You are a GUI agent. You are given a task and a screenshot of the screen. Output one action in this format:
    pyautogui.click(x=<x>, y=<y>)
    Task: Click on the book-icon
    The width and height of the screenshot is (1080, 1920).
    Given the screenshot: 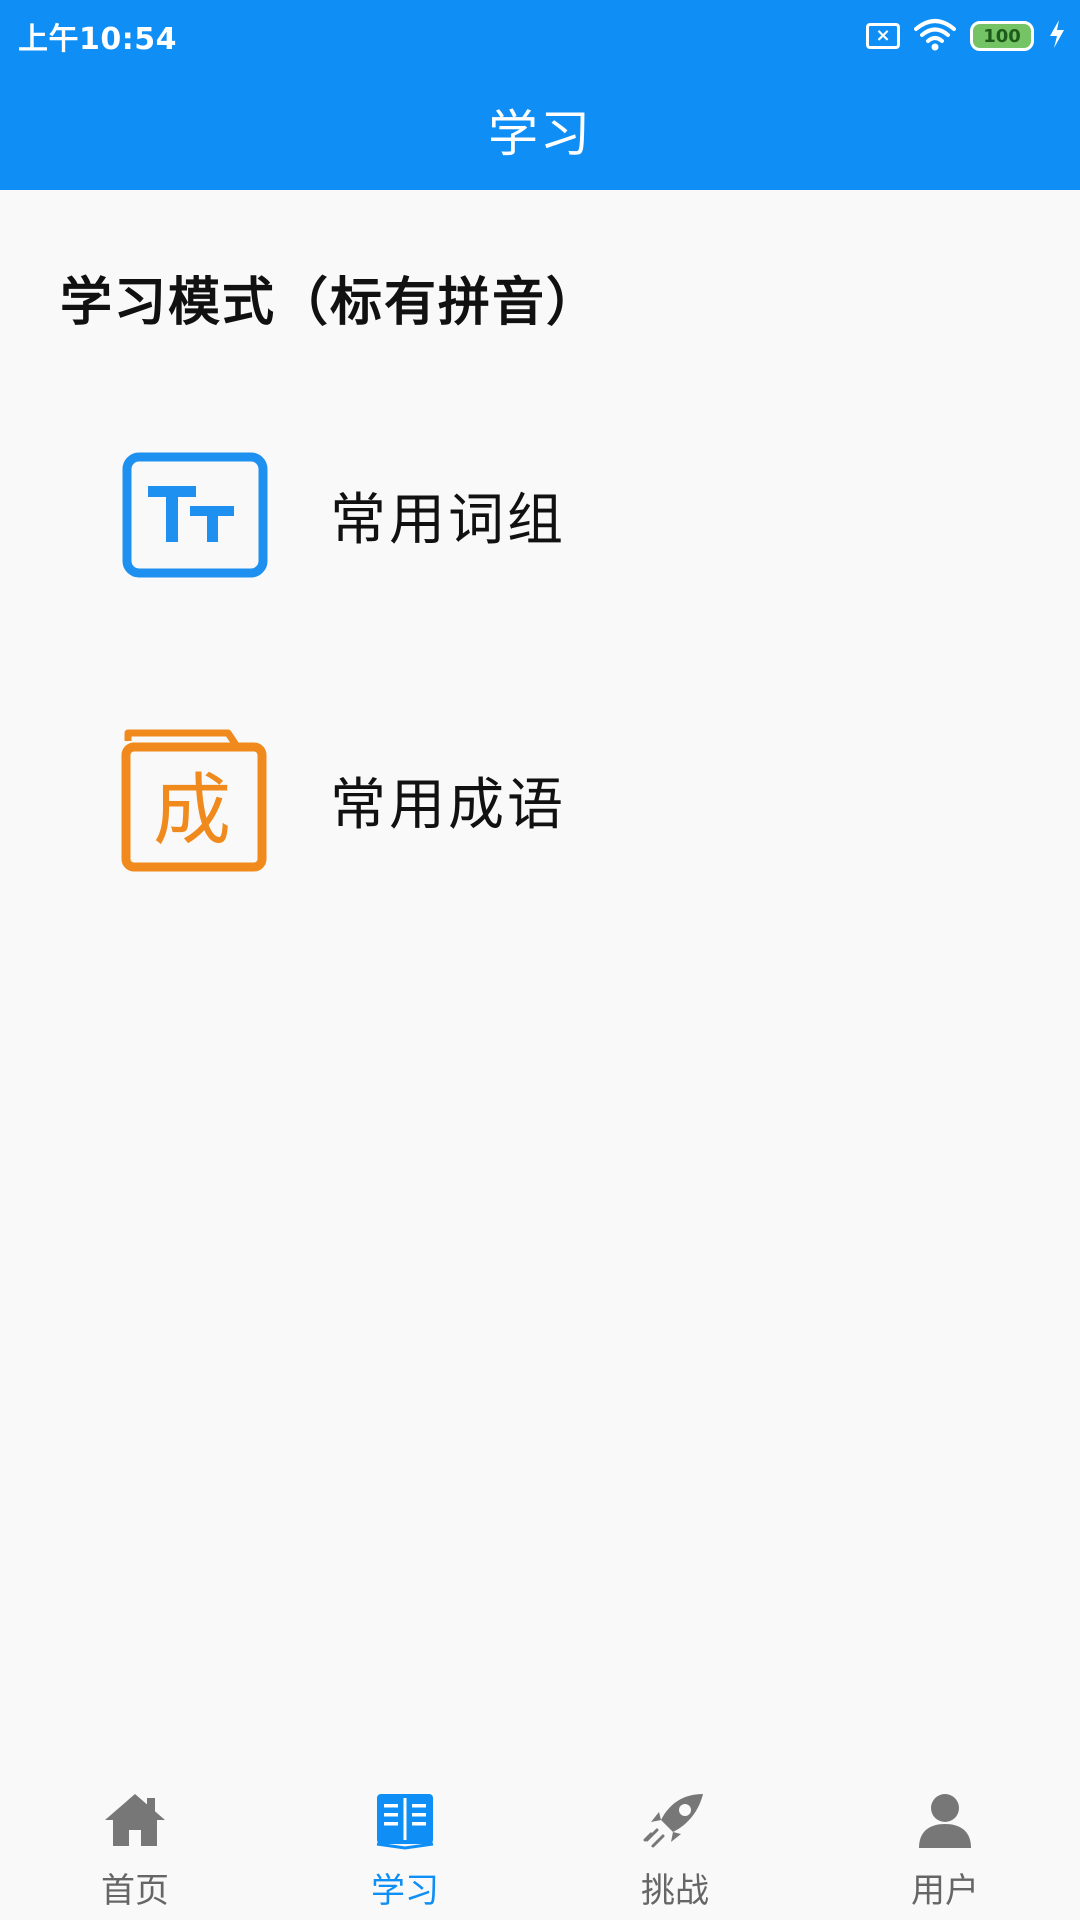 What is the action you would take?
    pyautogui.click(x=405, y=1820)
    